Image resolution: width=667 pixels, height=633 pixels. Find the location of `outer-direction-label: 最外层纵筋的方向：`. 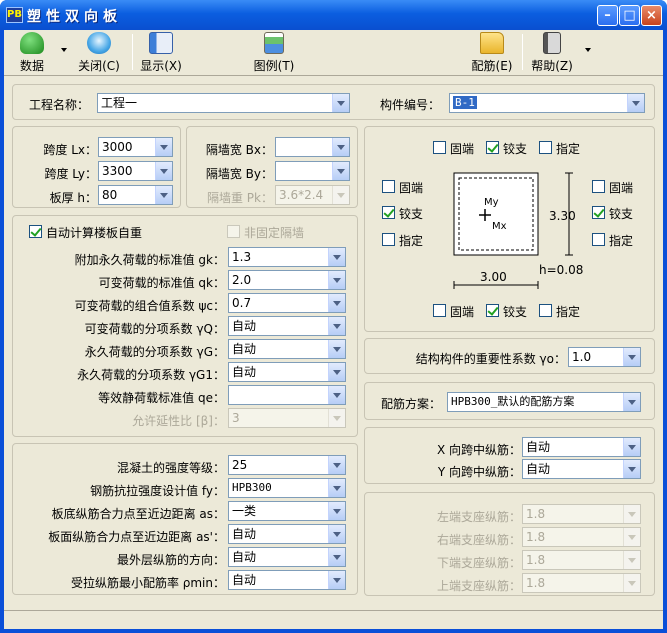

outer-direction-label: 最外层纵筋的方向： is located at coordinates (170, 560).